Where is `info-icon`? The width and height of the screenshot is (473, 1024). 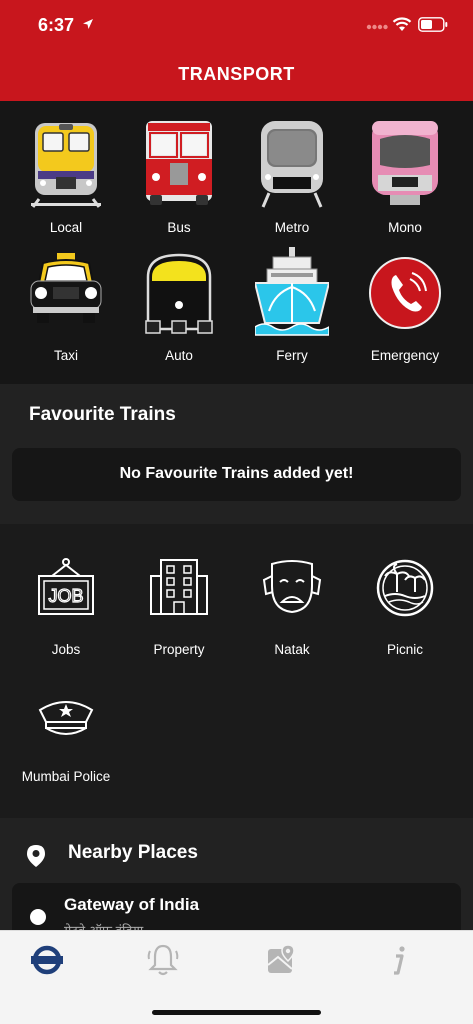 info-icon is located at coordinates (399, 960).